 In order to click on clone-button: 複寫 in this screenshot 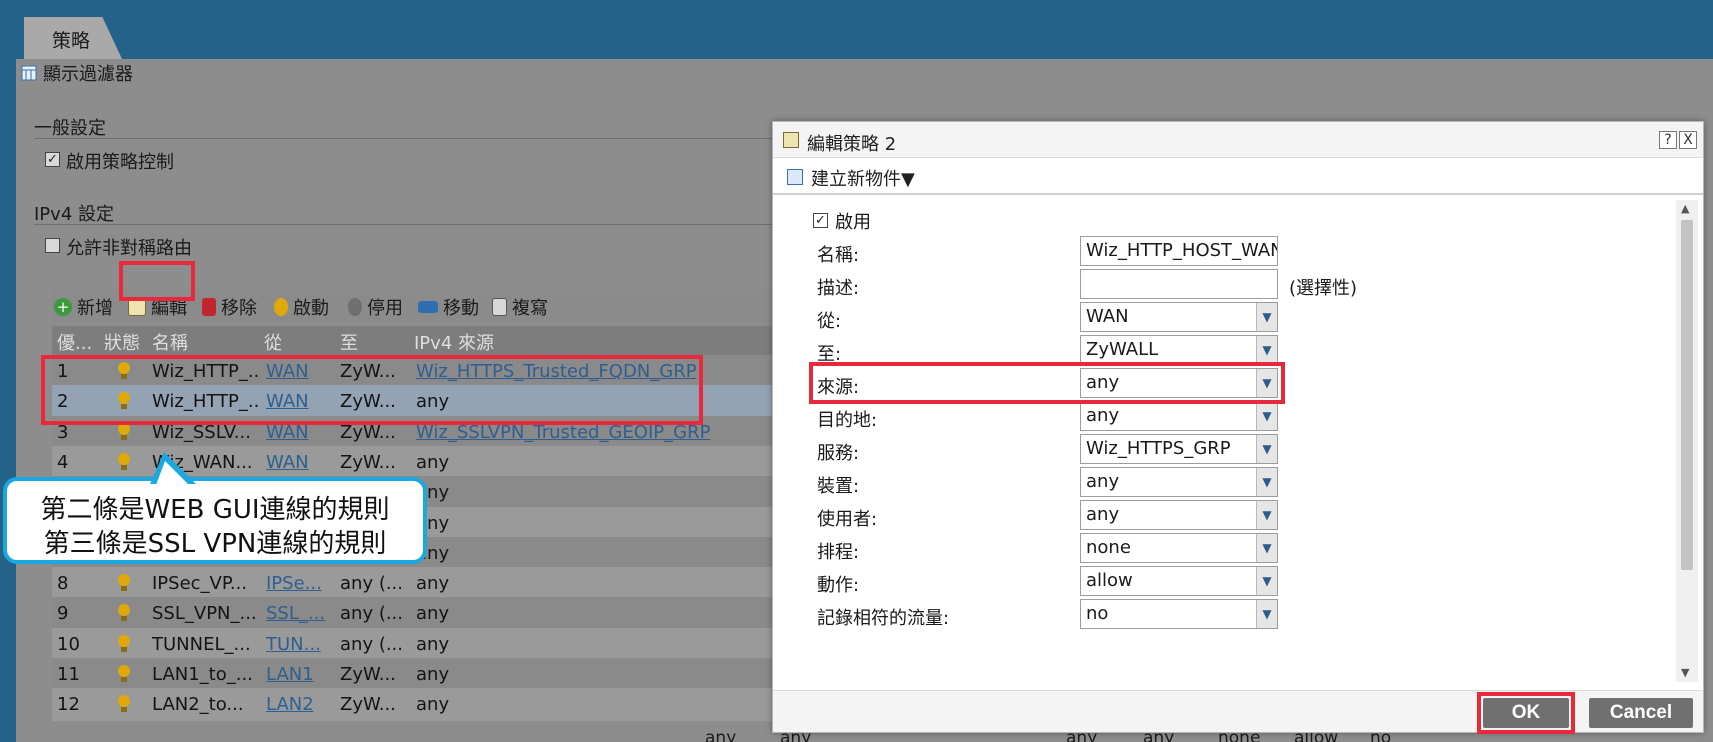, I will do `click(520, 307)`.